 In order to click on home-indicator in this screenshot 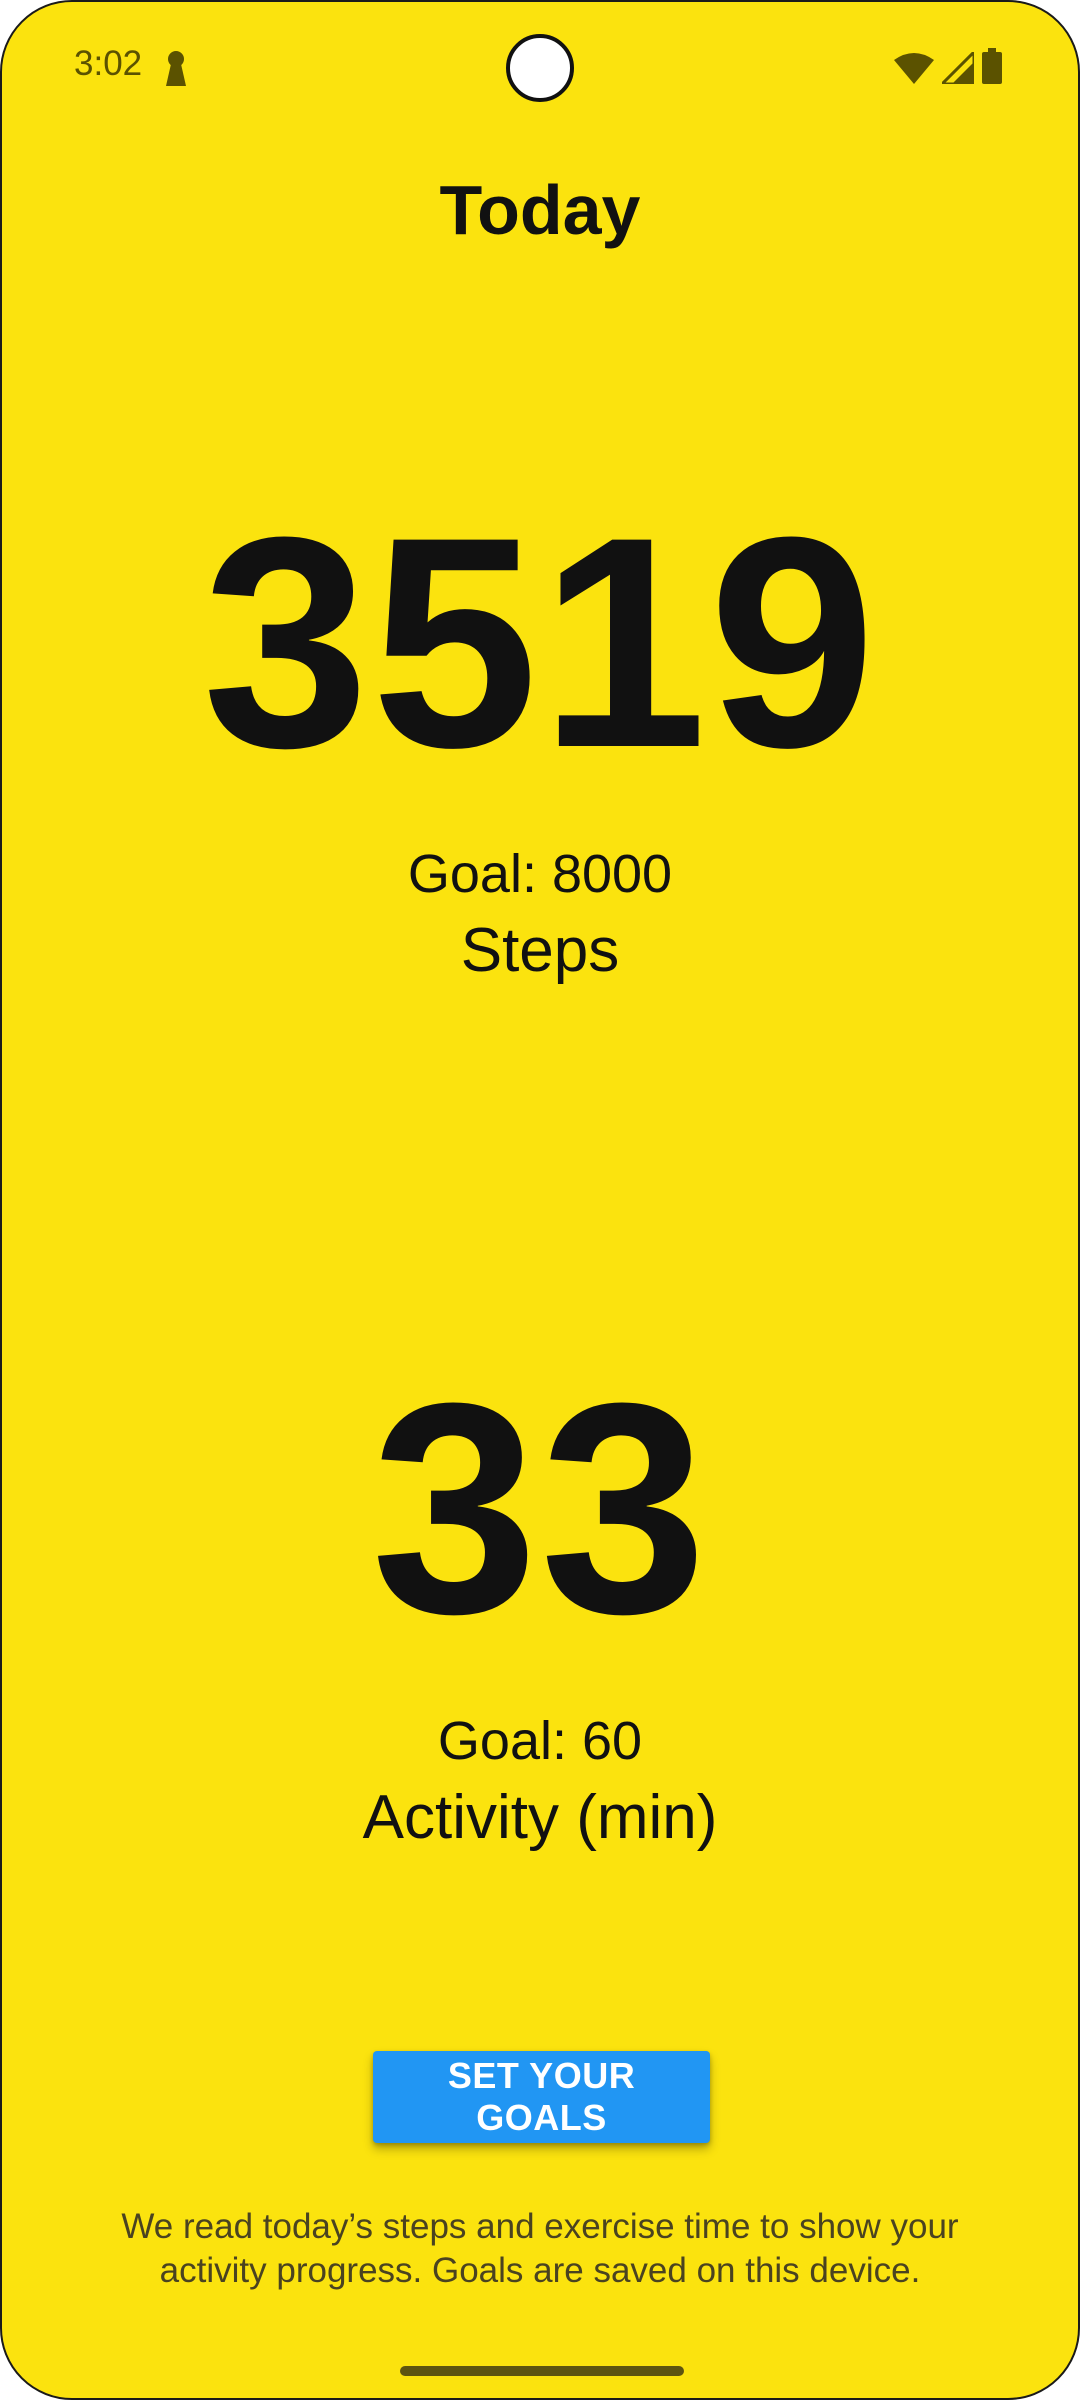, I will do `click(542, 2371)`.